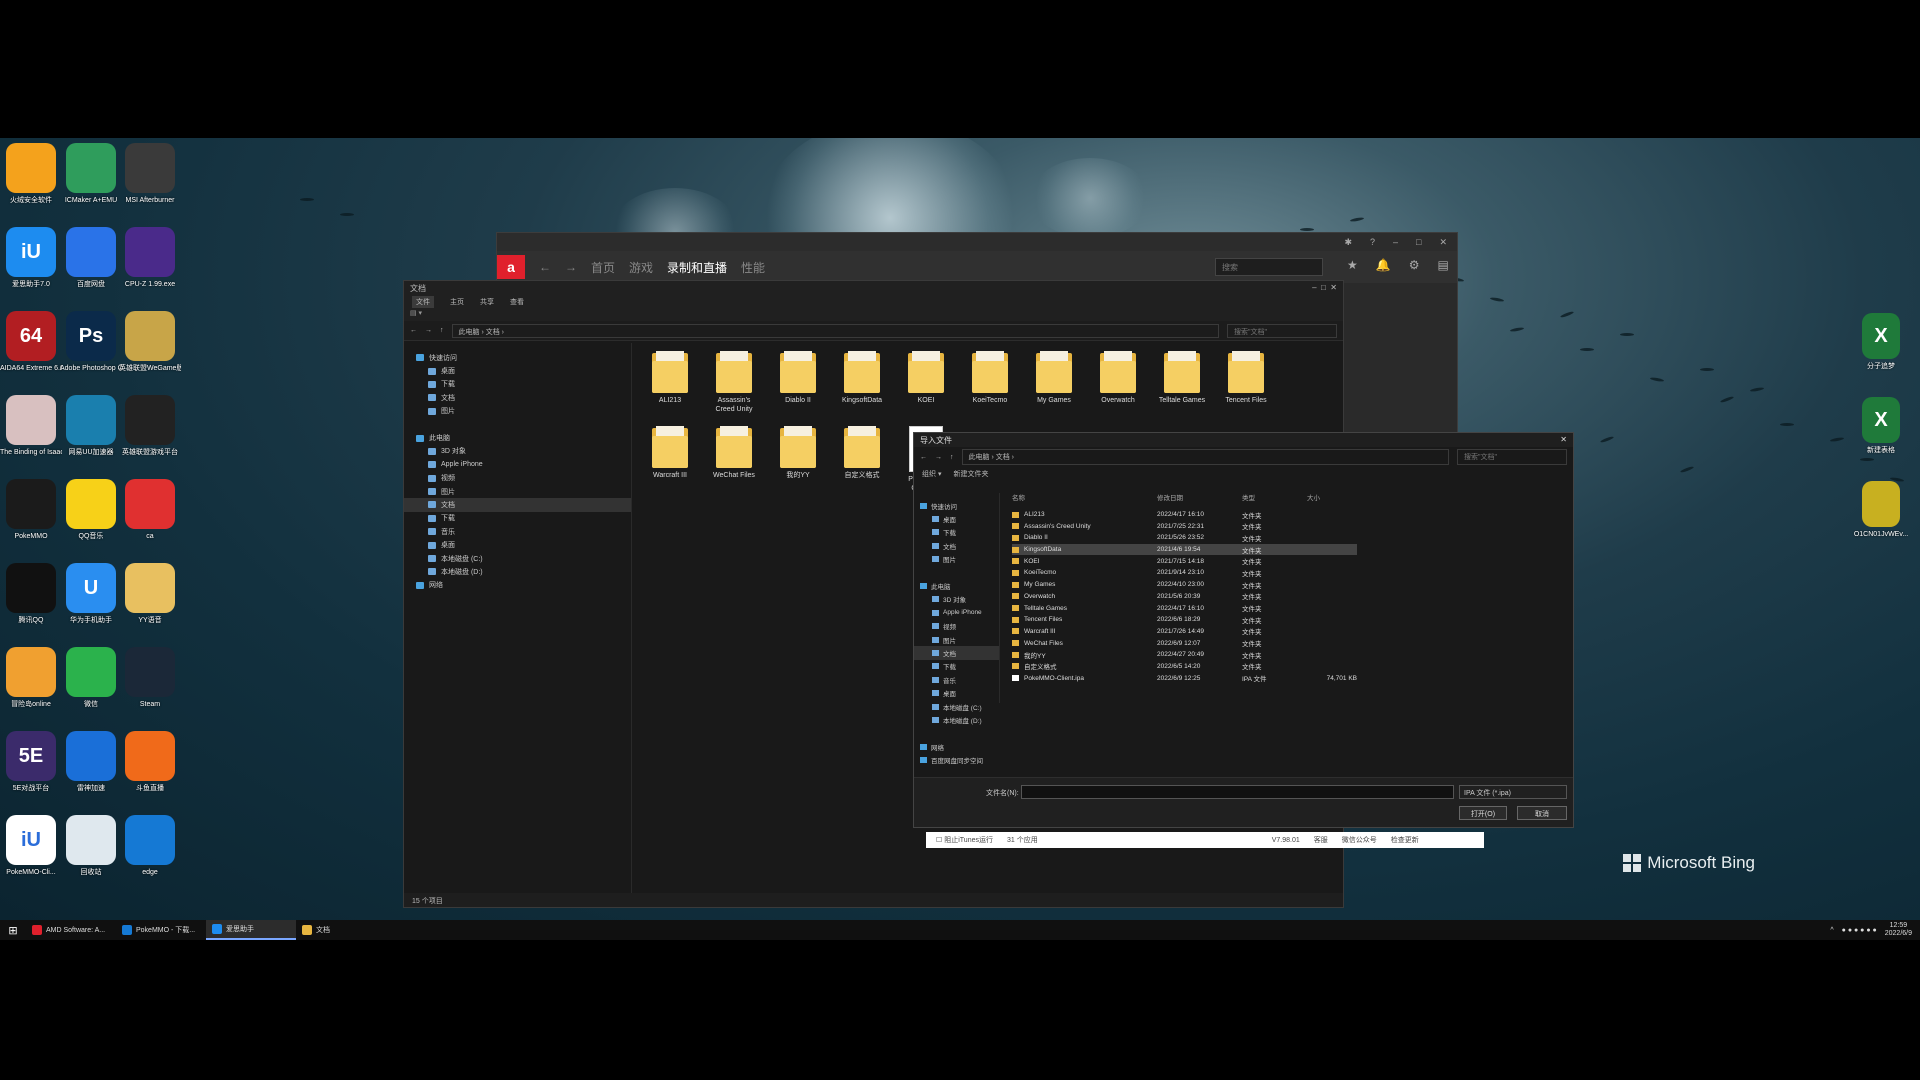 Image resolution: width=1920 pixels, height=1080 pixels. I want to click on nav-item: 3D 对象, so click(956, 599).